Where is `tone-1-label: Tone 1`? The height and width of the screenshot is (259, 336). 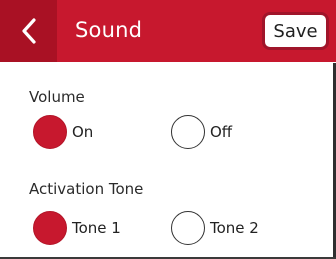 tone-1-label: Tone 1 is located at coordinates (96, 228).